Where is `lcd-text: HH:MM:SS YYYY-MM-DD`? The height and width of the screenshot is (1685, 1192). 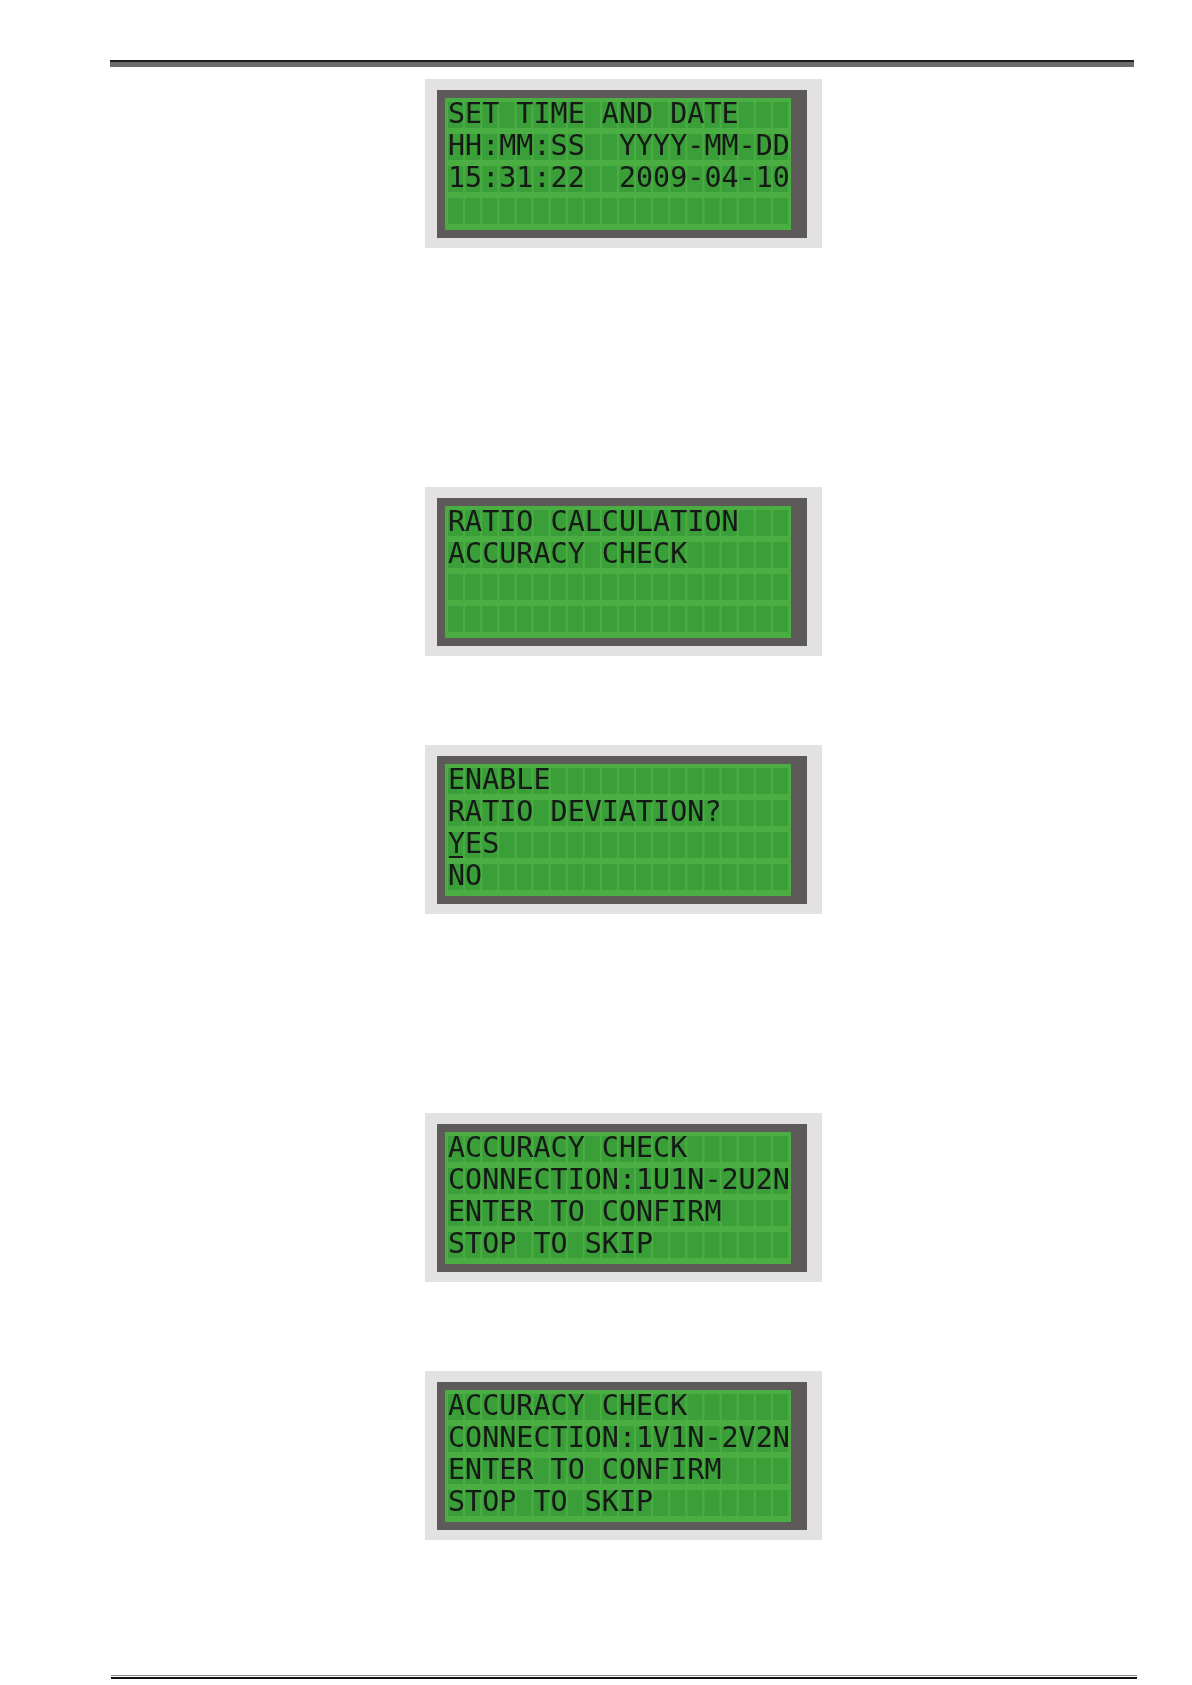
lcd-text: HH:MM:SS YYYY-MM-DD is located at coordinates (619, 145).